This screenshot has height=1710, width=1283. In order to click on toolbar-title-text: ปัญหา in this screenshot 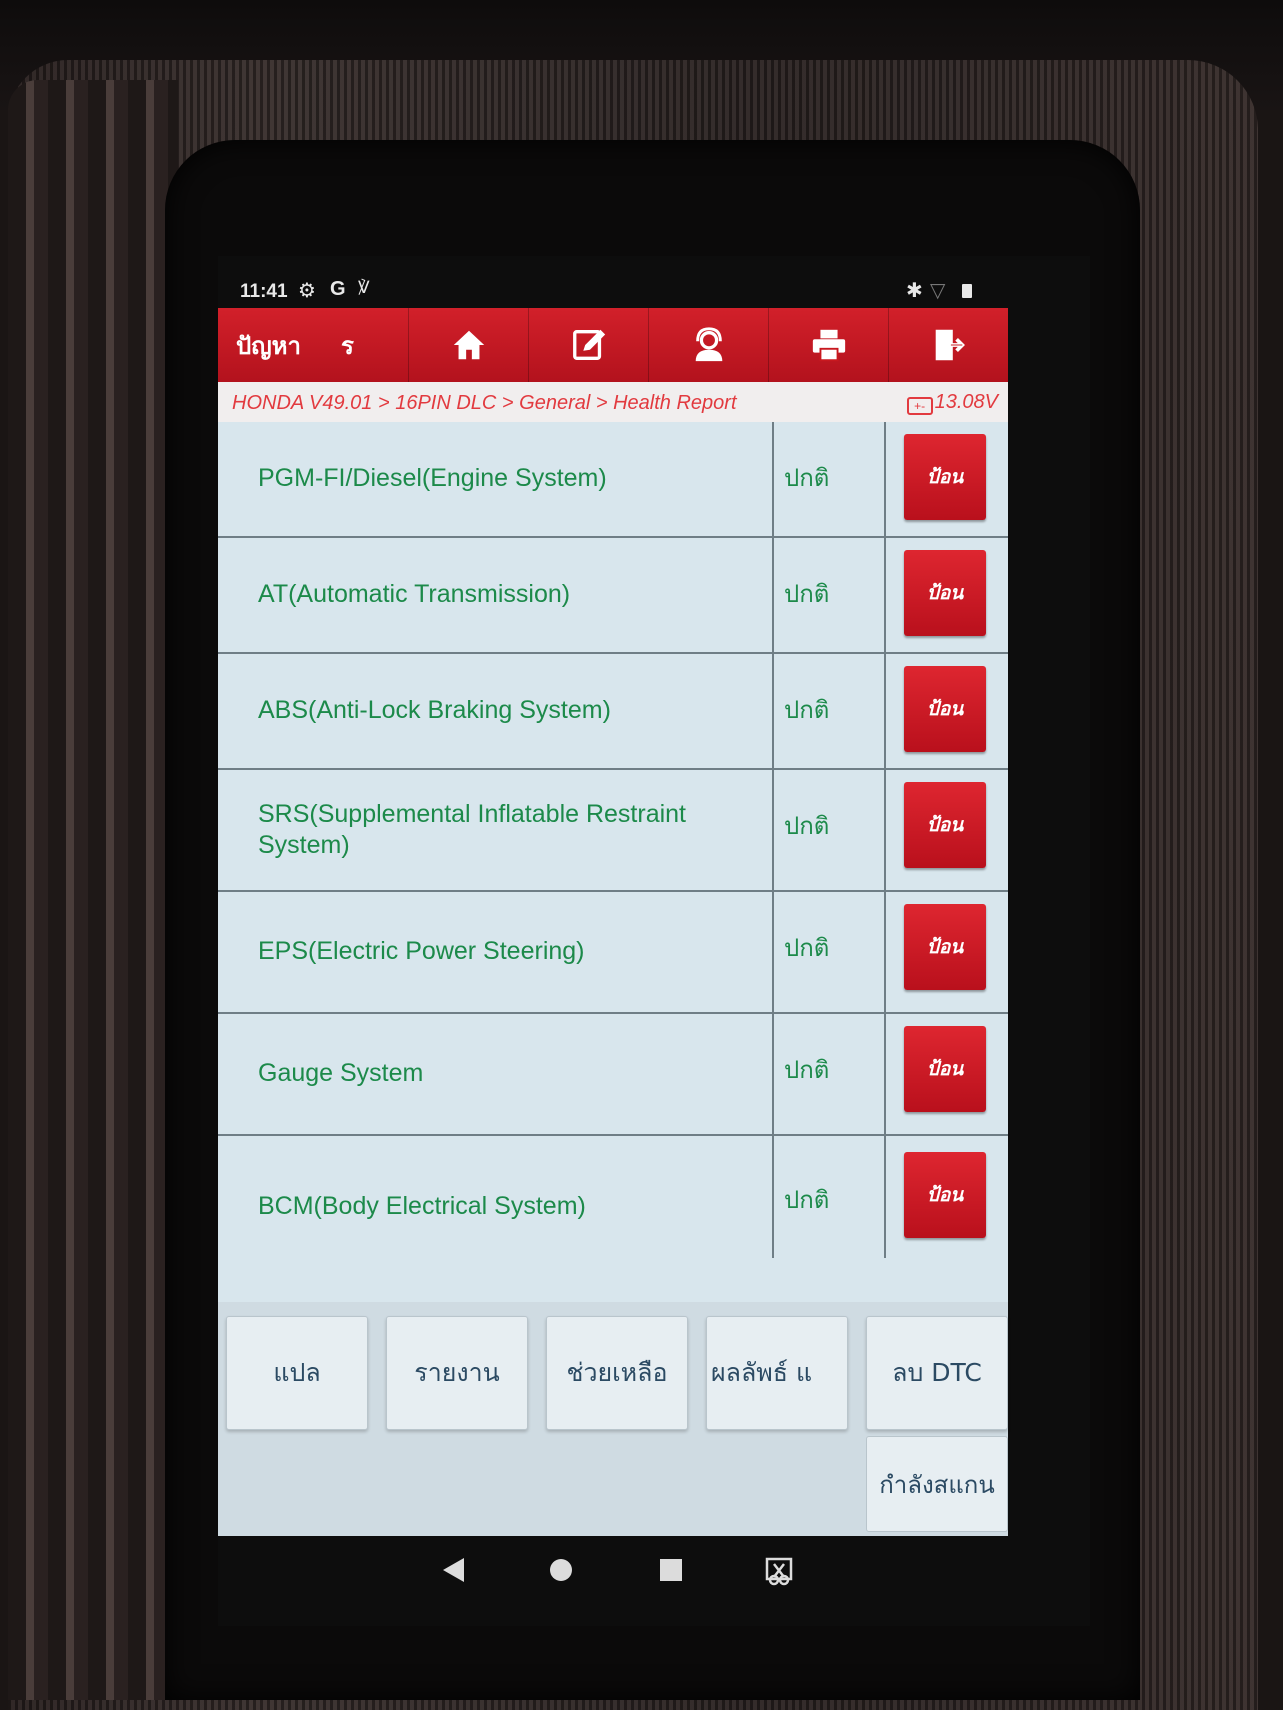, I will do `click(268, 345)`.